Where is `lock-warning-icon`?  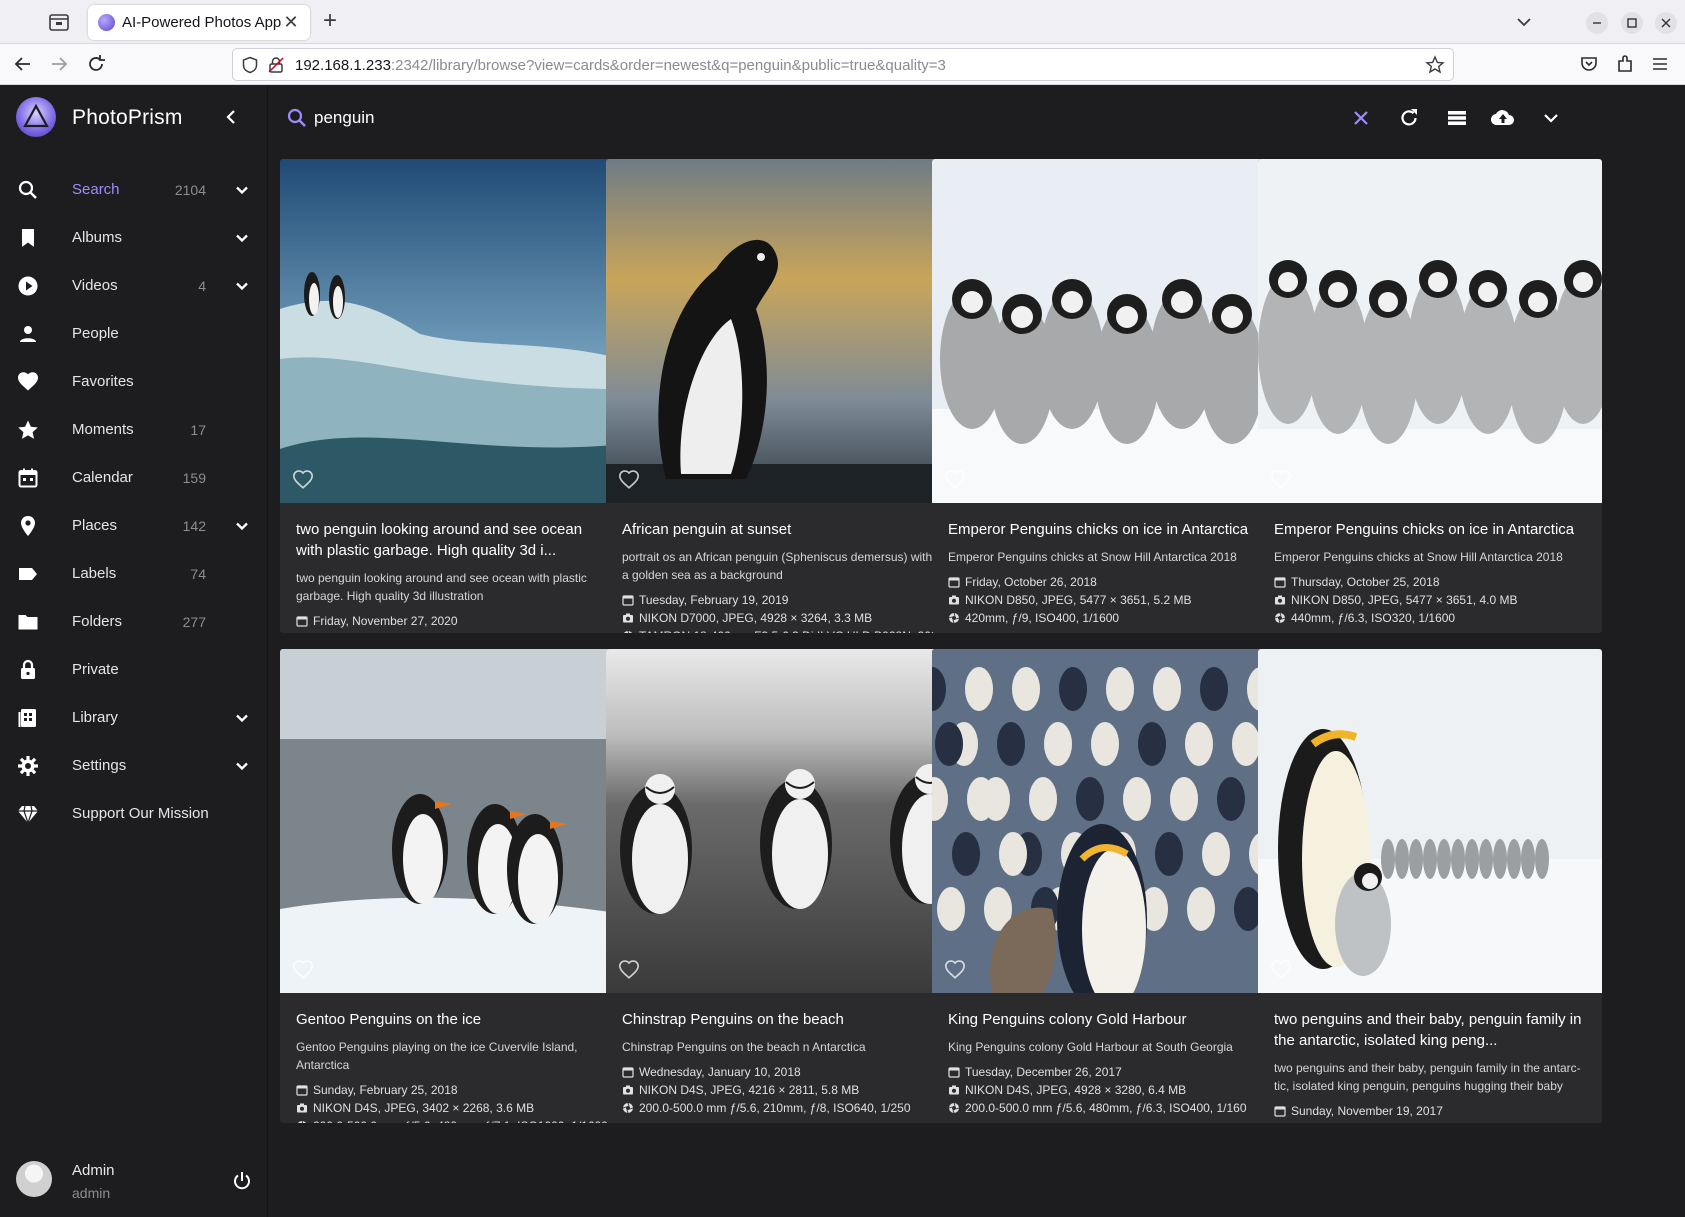 lock-warning-icon is located at coordinates (276, 65).